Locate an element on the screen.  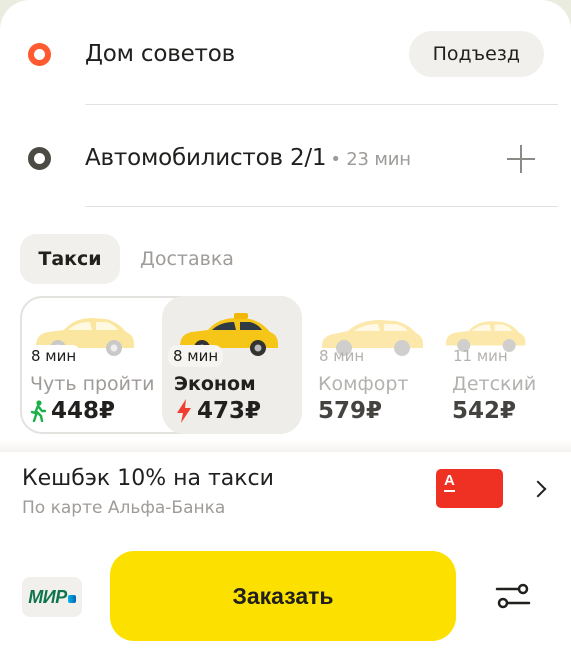
tariff-price-row: 579₽ is located at coordinates (350, 411).